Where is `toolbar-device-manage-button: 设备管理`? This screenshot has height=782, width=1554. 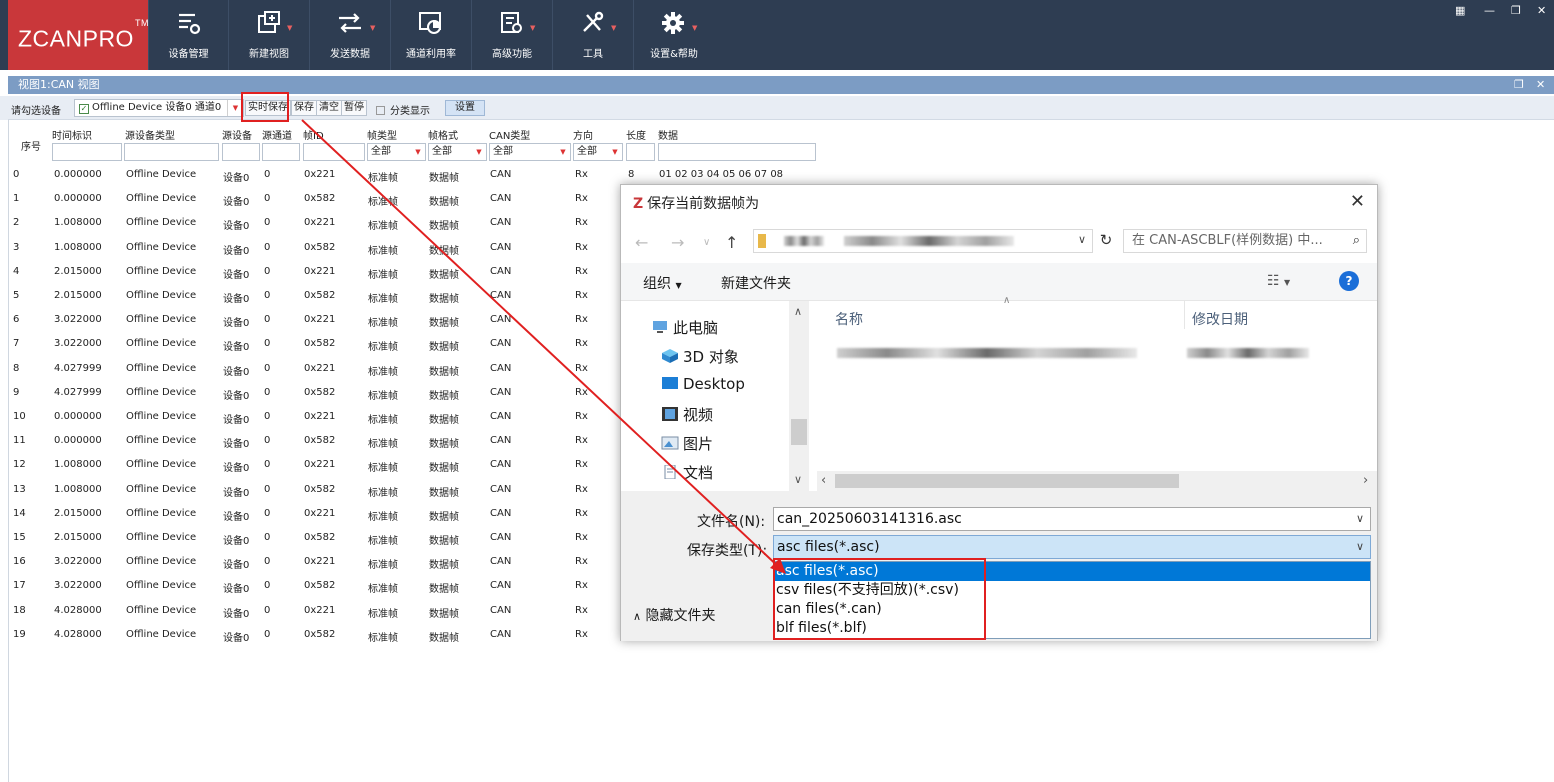 toolbar-device-manage-button: 设备管理 is located at coordinates (188, 35).